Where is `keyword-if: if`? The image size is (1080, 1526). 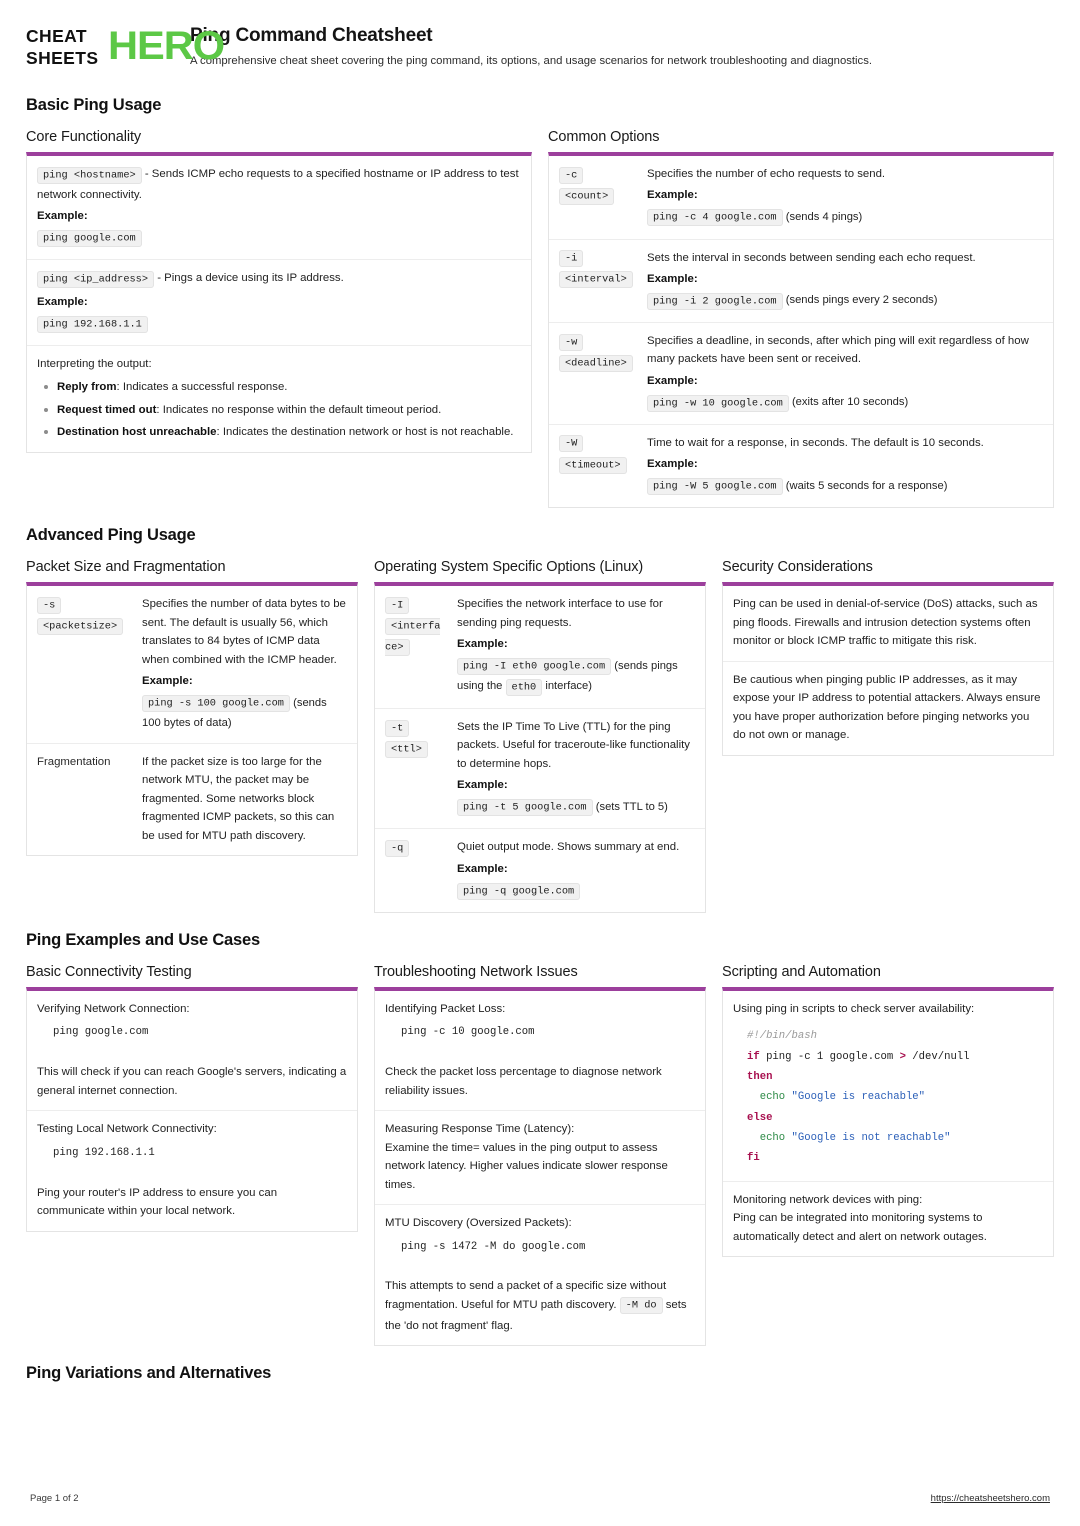
keyword-if: if is located at coordinates (753, 1056).